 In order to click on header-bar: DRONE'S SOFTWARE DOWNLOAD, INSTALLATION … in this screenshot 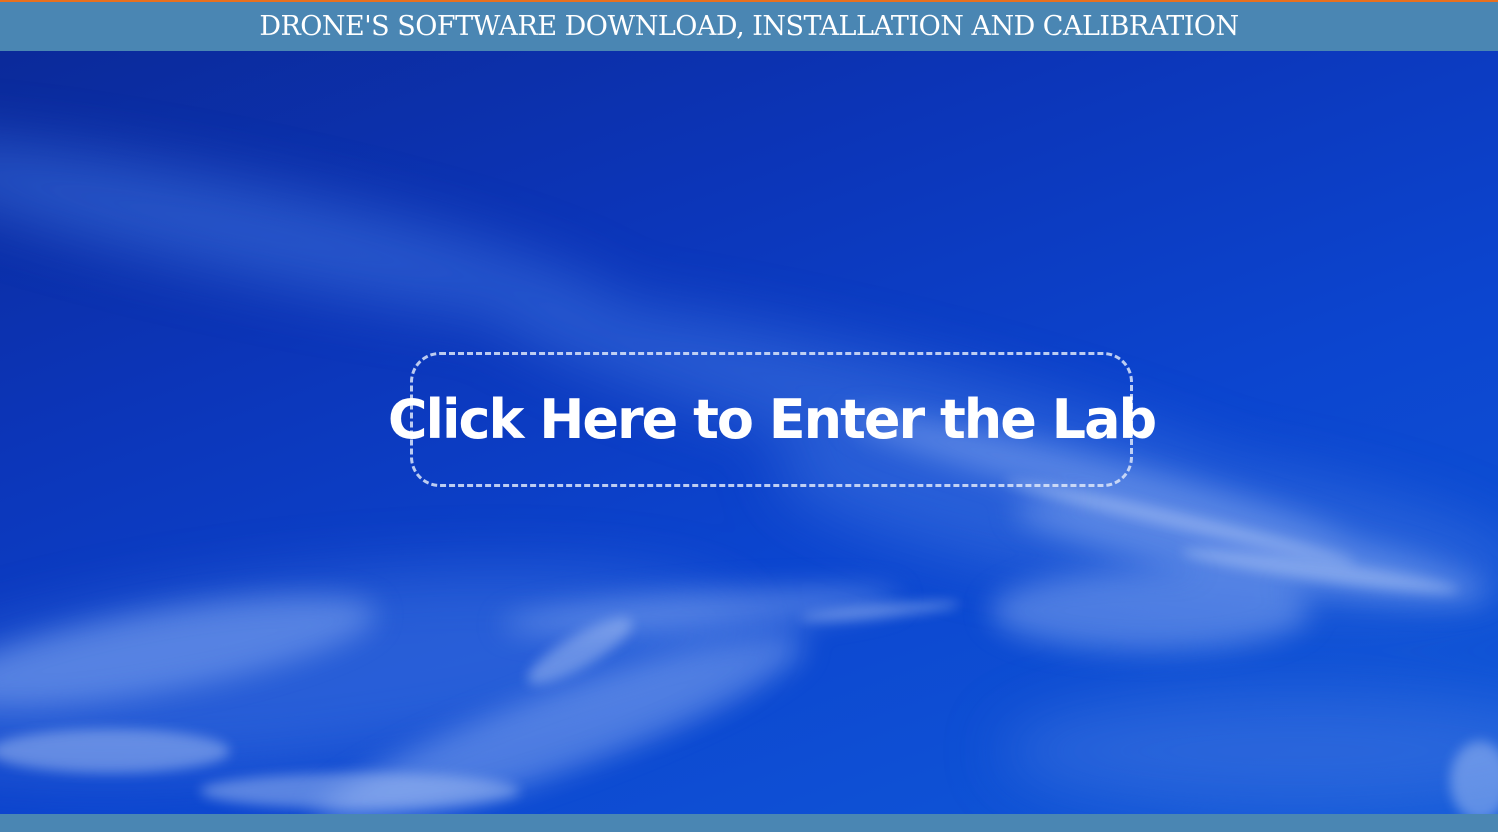, I will do `click(749, 26)`.